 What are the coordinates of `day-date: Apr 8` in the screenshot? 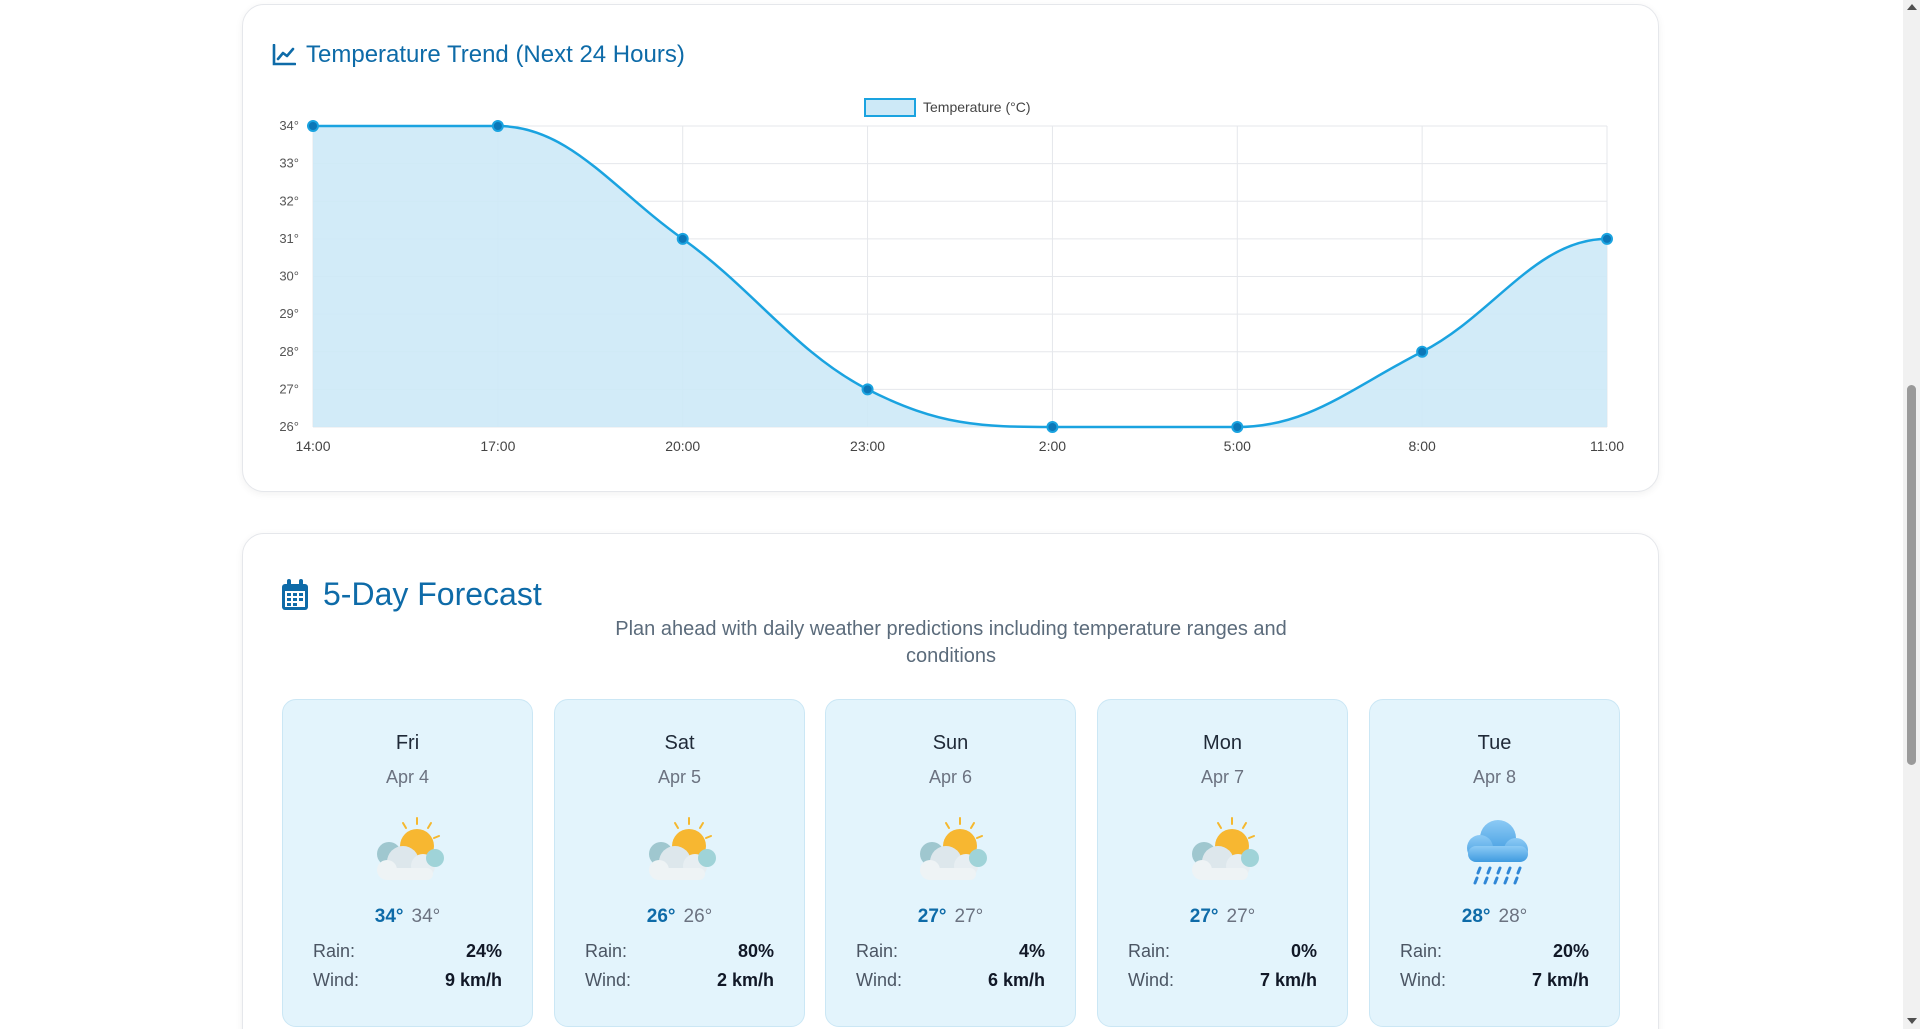 It's located at (1494, 777).